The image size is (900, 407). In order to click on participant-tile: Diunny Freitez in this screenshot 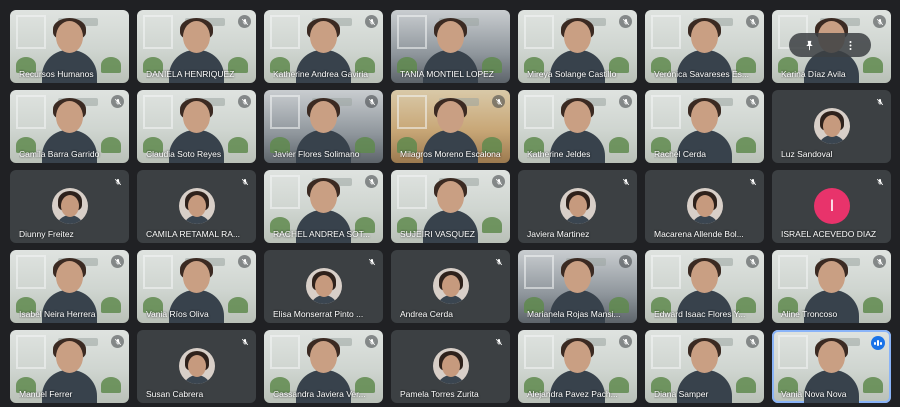, I will do `click(69, 206)`.